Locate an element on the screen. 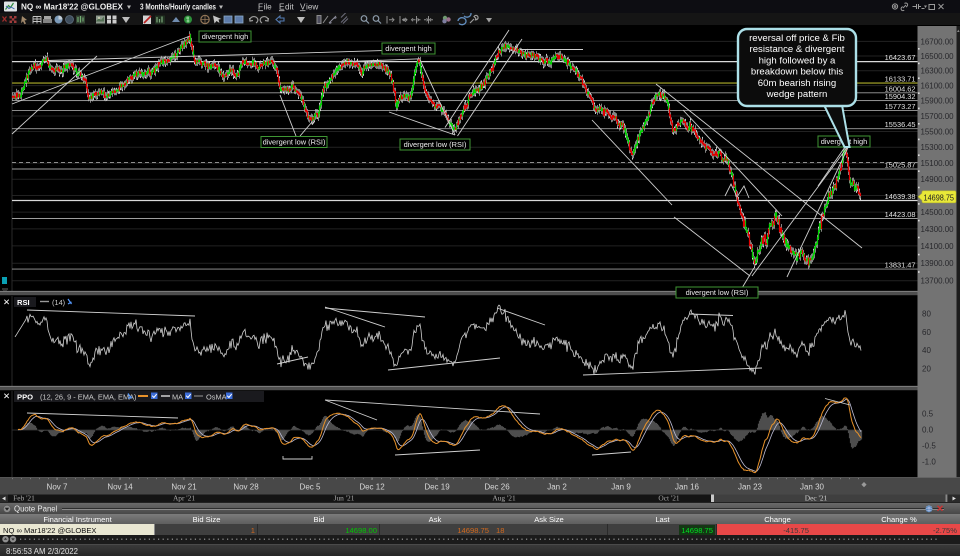  svg-text: 14300.00 is located at coordinates (937, 229).